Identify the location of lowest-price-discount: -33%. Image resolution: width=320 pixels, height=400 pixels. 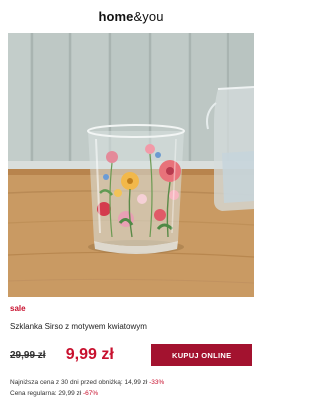
(157, 382).